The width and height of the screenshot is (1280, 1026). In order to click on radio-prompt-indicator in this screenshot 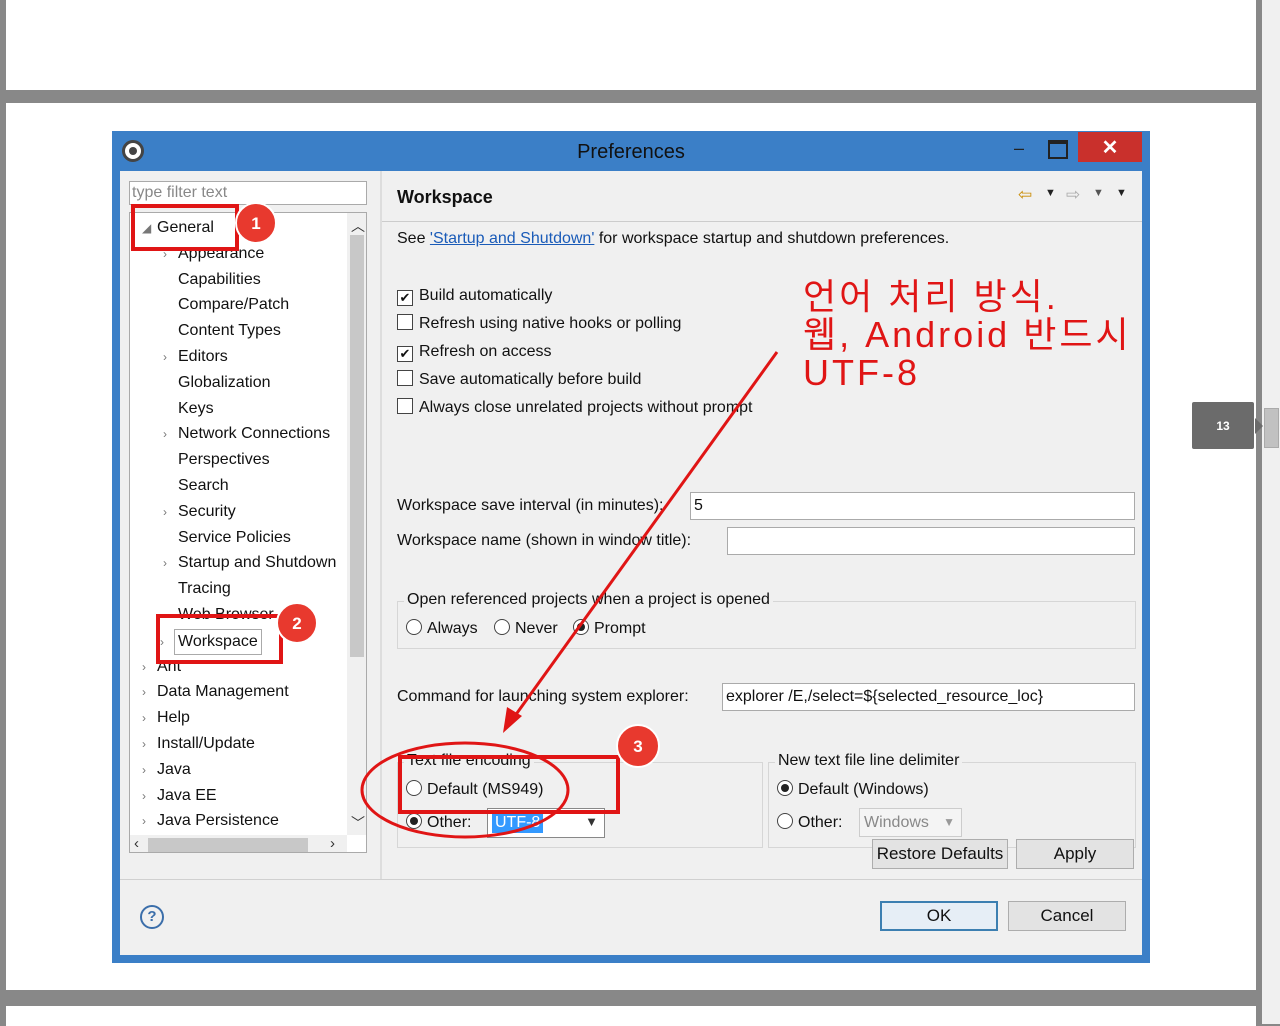, I will do `click(581, 627)`.